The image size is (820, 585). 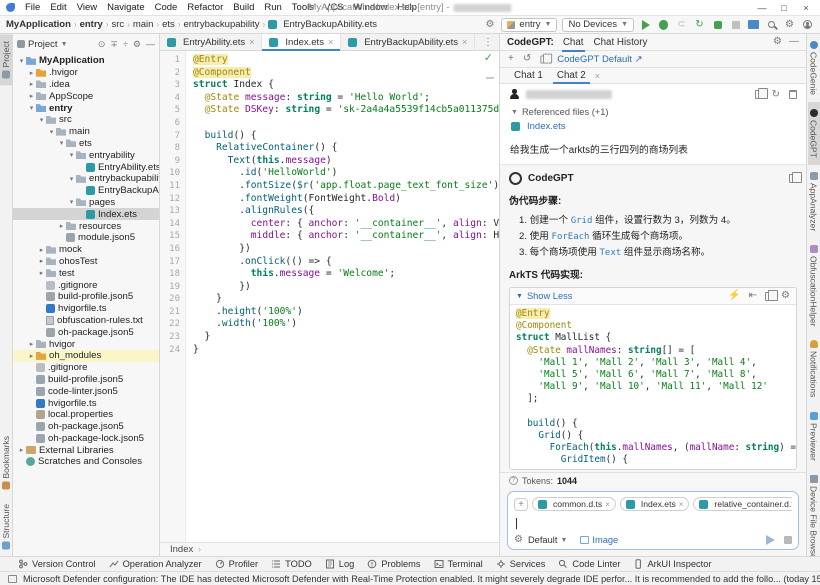 What do you see at coordinates (513, 480) in the screenshot?
I see `help-icon: ?` at bounding box center [513, 480].